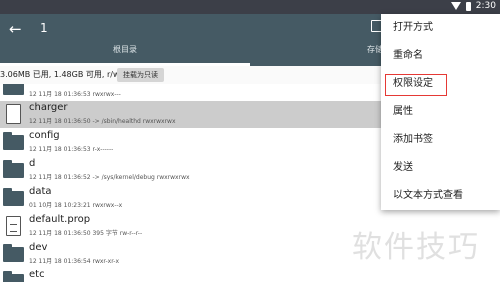  I want to click on file-name: charger, so click(48, 107).